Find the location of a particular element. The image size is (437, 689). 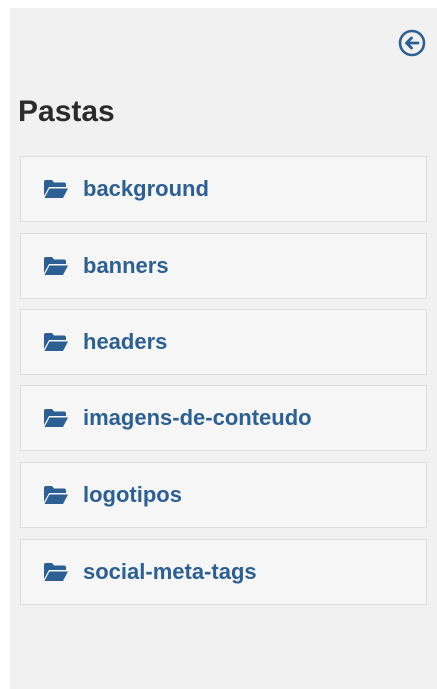

circle-arrow-left-icon is located at coordinates (412, 43).